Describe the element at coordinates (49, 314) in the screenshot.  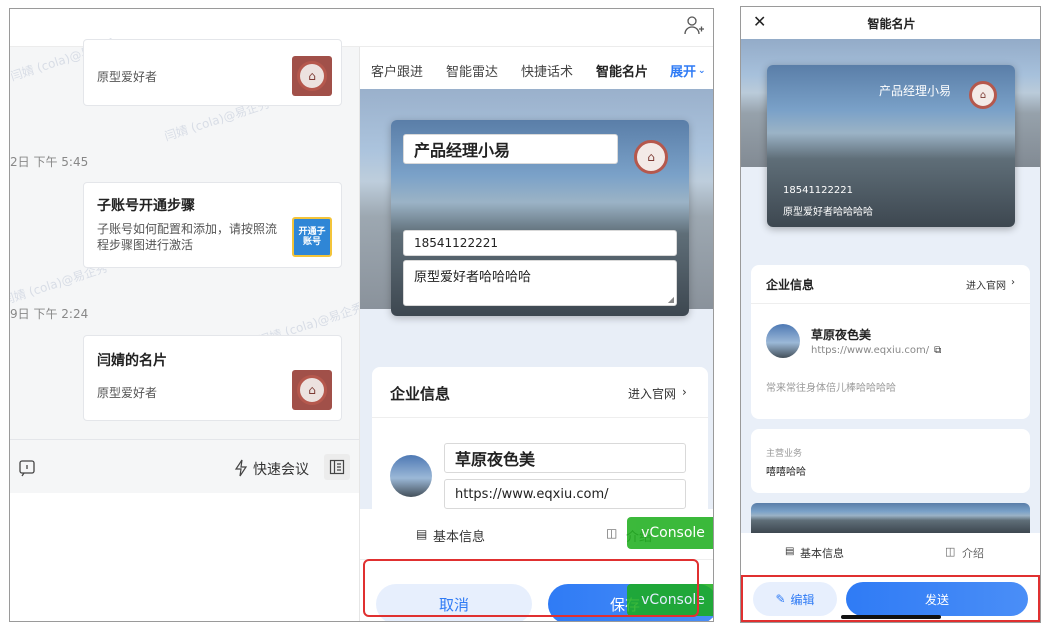
I see `timestamp: 9日 下午 2:24` at that location.